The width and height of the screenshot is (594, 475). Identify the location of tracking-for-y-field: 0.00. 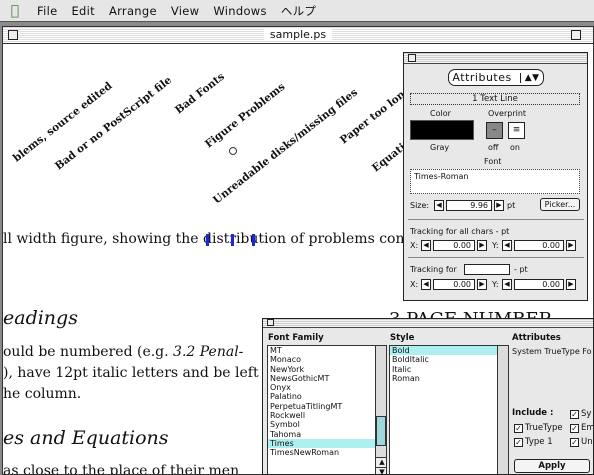
(539, 284).